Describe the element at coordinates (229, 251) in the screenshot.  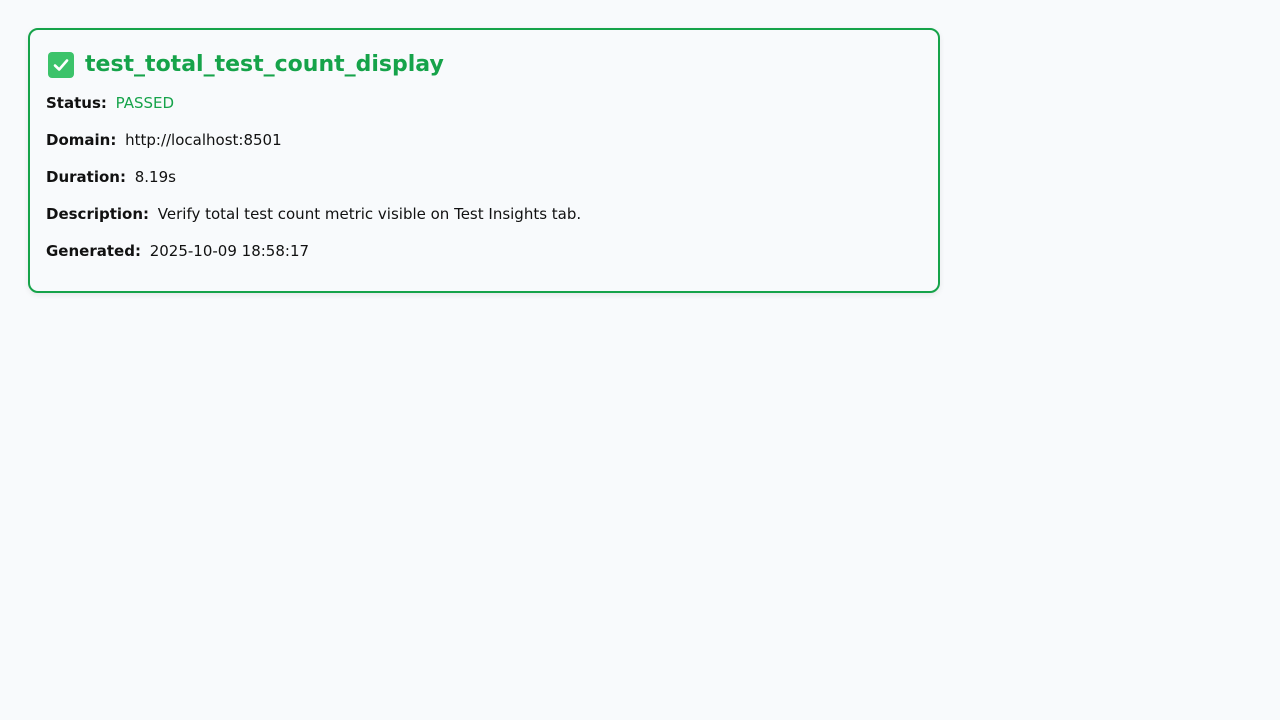
I see `generated-value: 2025-10-09 18:58:17` at that location.